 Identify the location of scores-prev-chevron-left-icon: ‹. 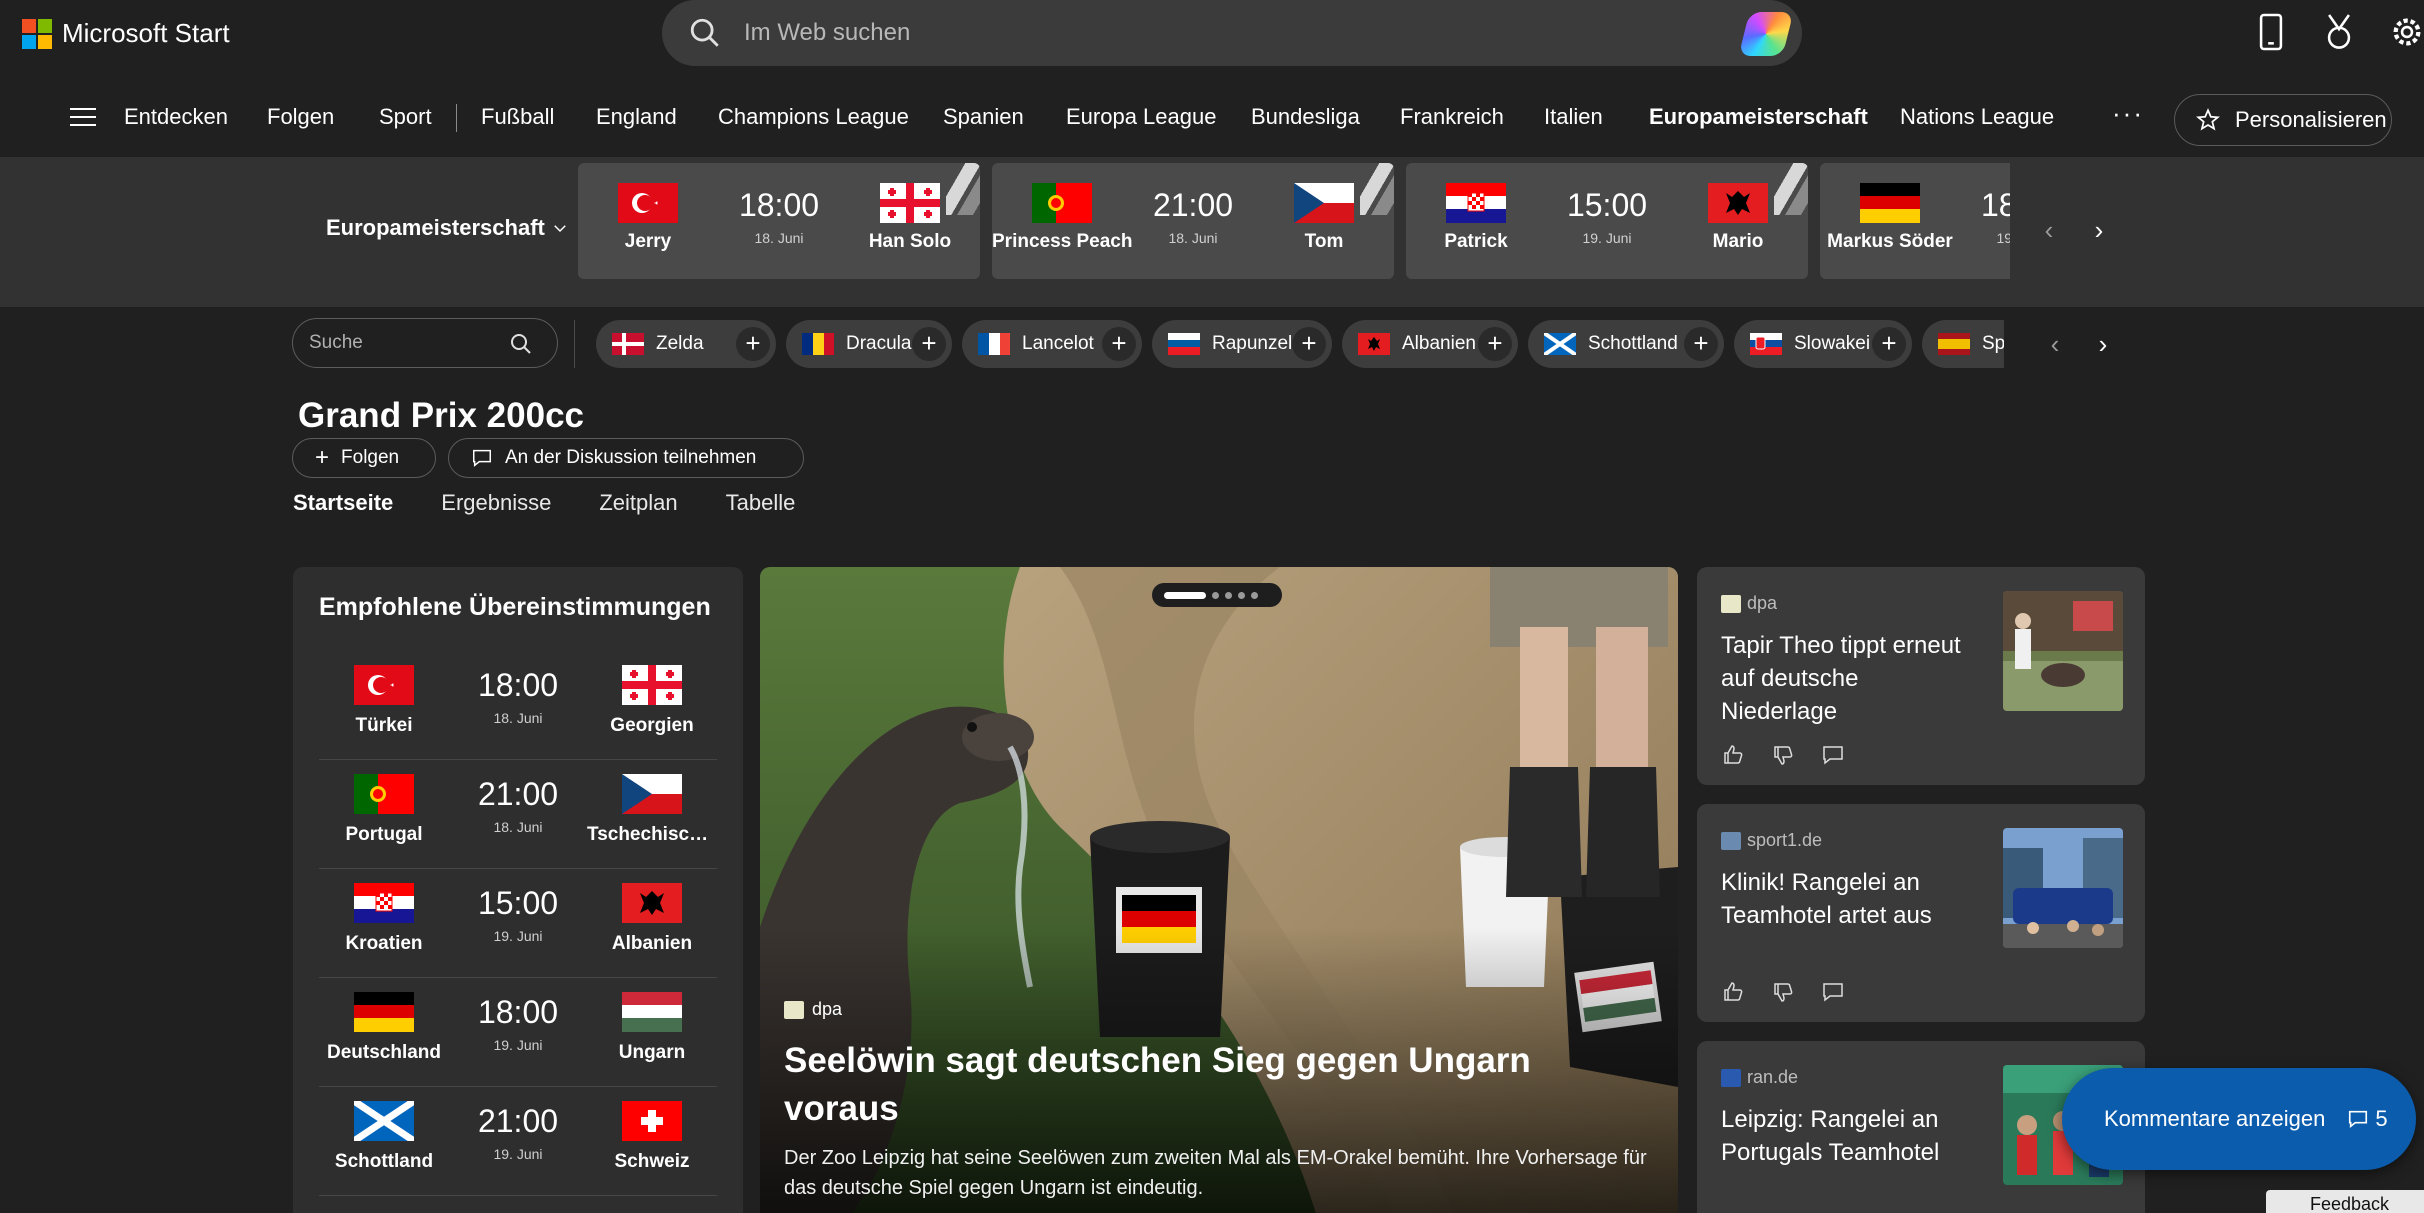
(2049, 230).